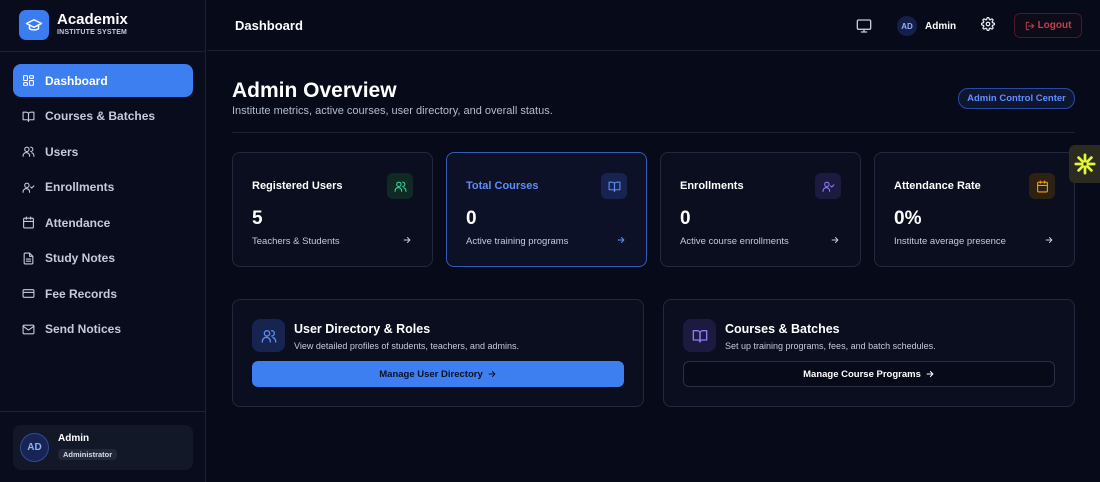  Describe the element at coordinates (517, 241) in the screenshot. I see `stat-description: Active training programs` at that location.